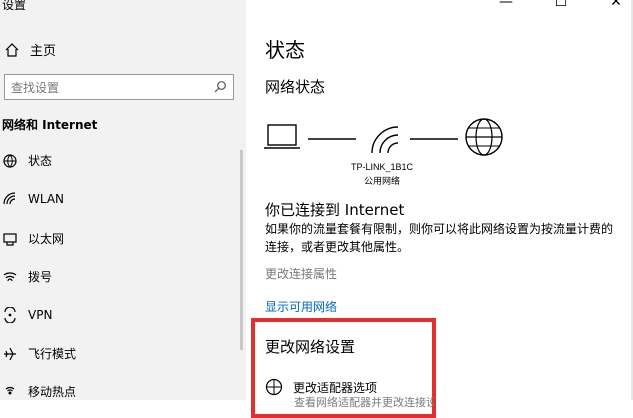  Describe the element at coordinates (27, 276) in the screenshot. I see `sidebar-item-dialup: 拨号` at that location.